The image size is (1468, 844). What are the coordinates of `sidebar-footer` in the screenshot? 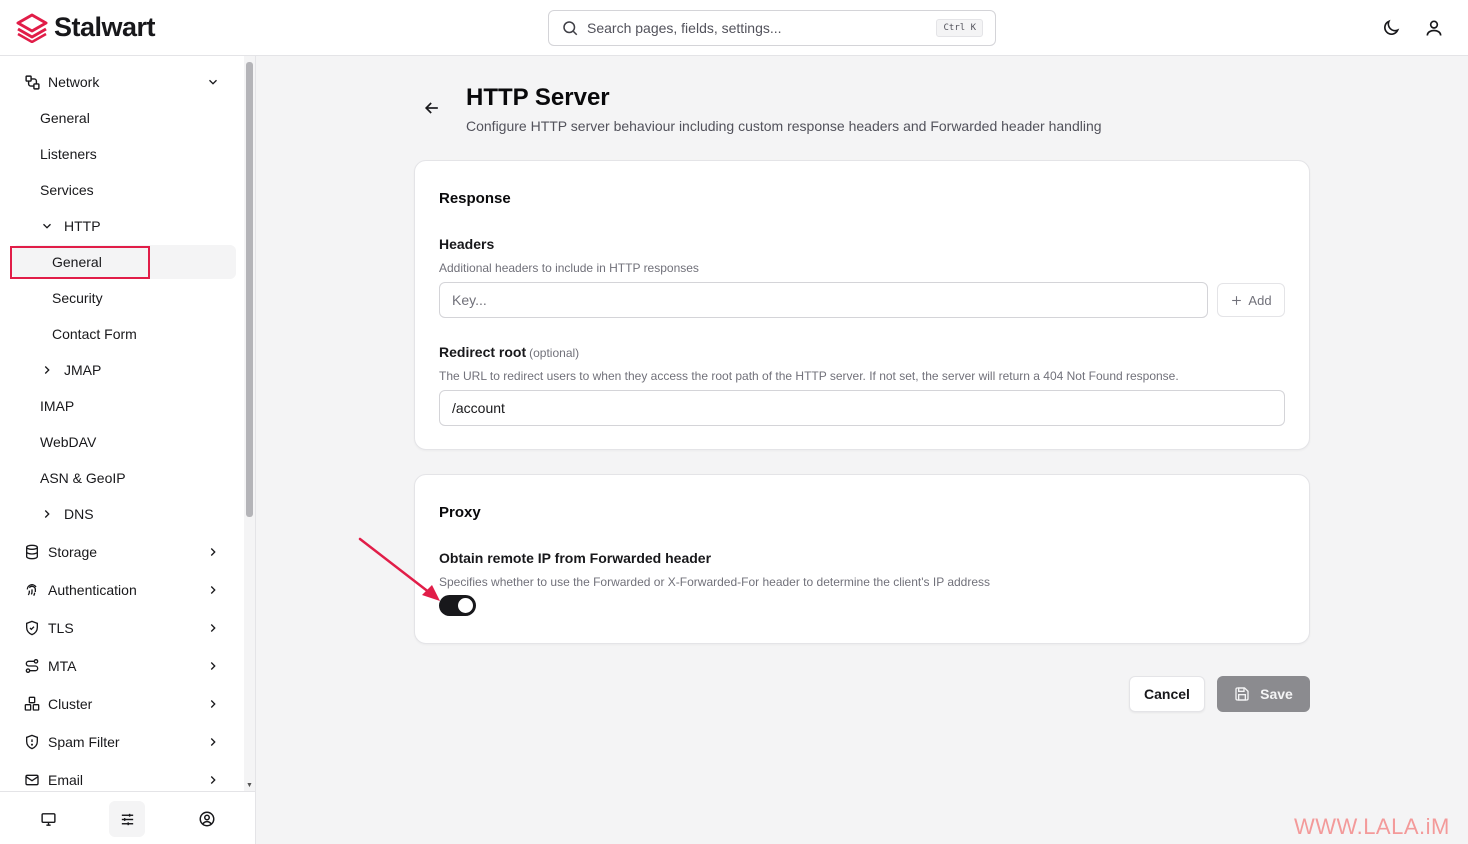 It's located at (127, 817).